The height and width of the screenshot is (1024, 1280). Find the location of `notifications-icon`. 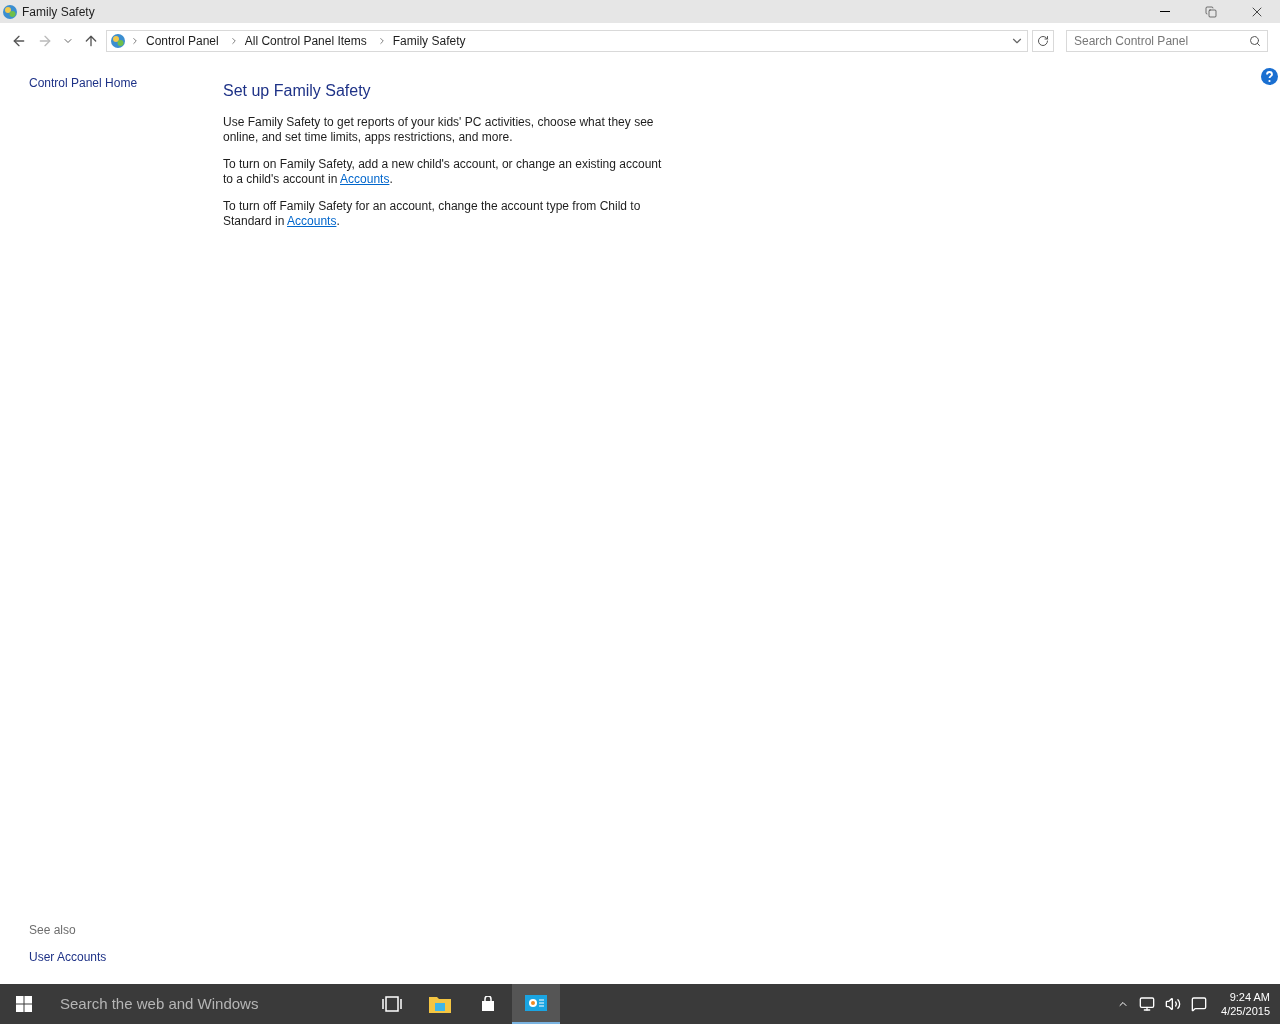

notifications-icon is located at coordinates (1199, 1004).